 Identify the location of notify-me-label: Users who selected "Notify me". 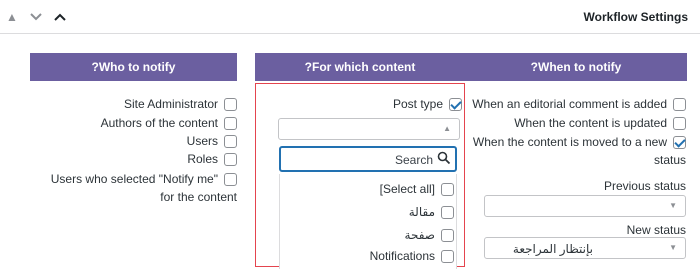
(134, 179).